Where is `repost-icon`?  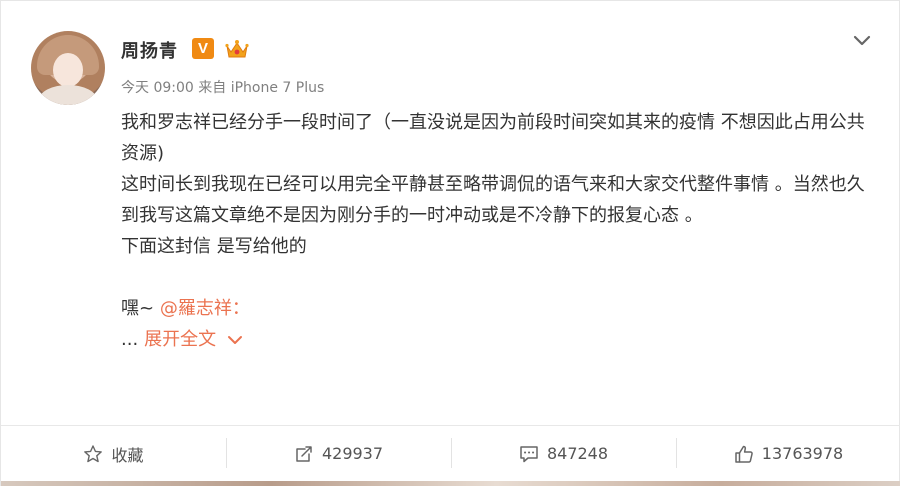
repost-icon is located at coordinates (304, 453).